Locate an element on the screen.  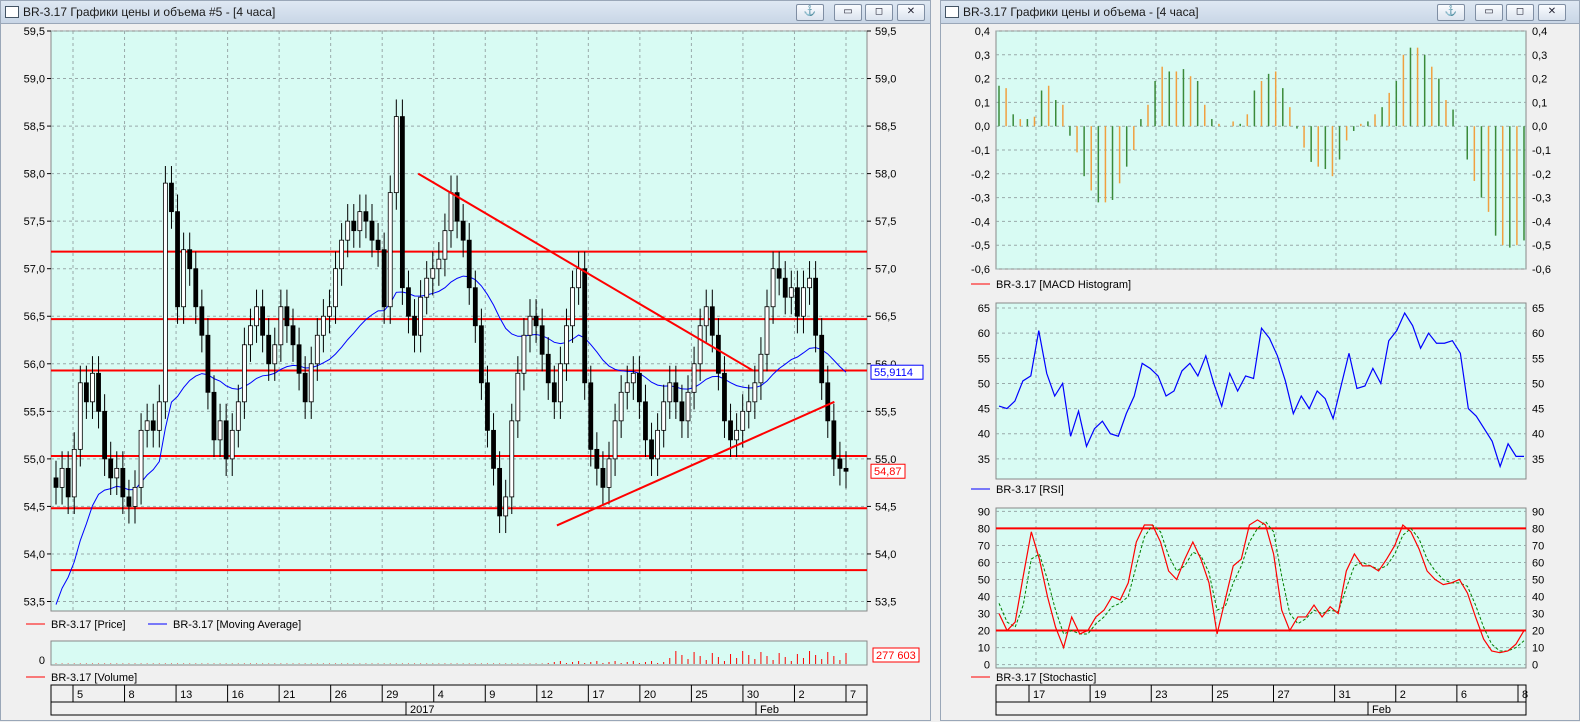
rsi-legend-label: BR-3.17 [RSI] is located at coordinates (1030, 490).